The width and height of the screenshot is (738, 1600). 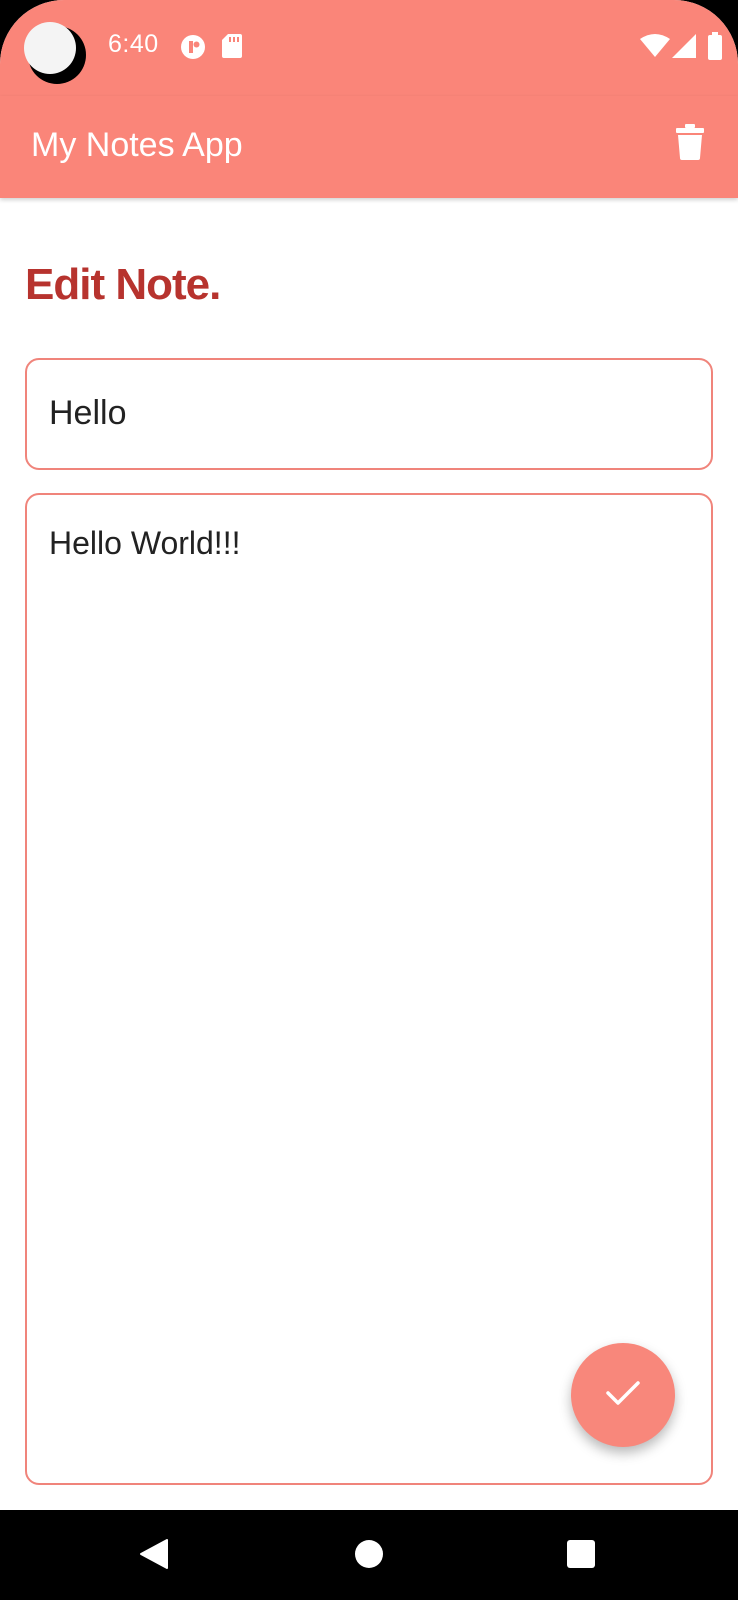 What do you see at coordinates (56, 54) in the screenshot?
I see `front-camera` at bounding box center [56, 54].